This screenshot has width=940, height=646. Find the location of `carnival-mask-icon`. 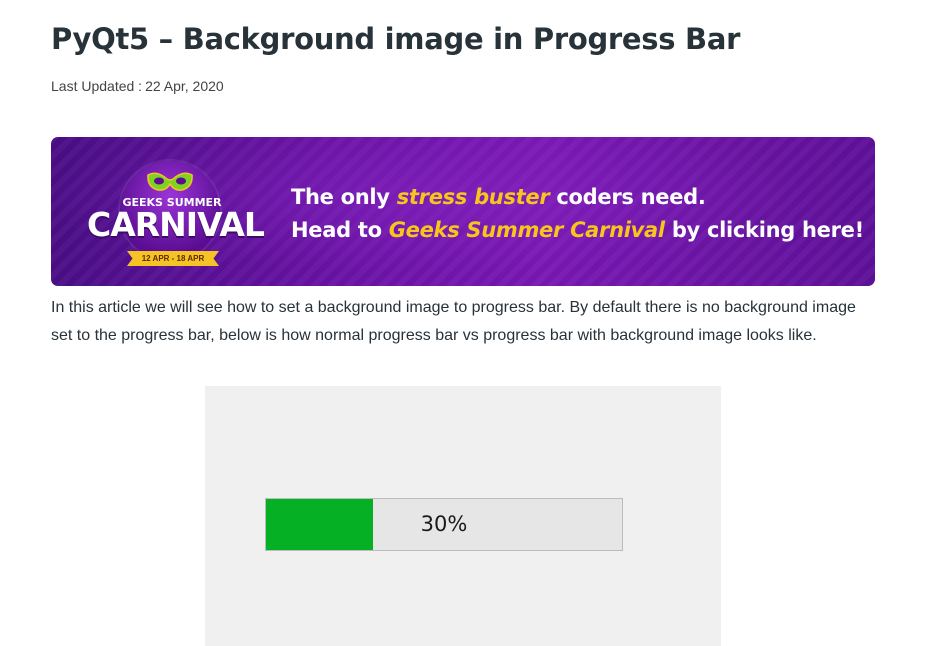

carnival-mask-icon is located at coordinates (170, 181).